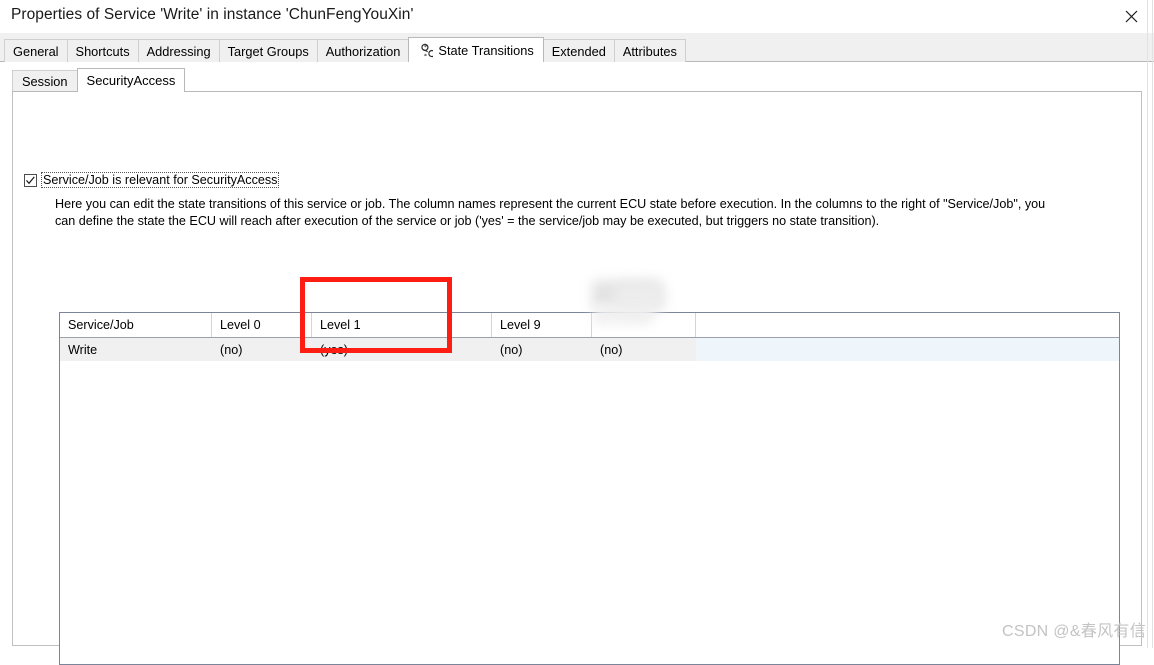  Describe the element at coordinates (136, 325) in the screenshot. I see `grid-header-service-job: Service/Job` at that location.